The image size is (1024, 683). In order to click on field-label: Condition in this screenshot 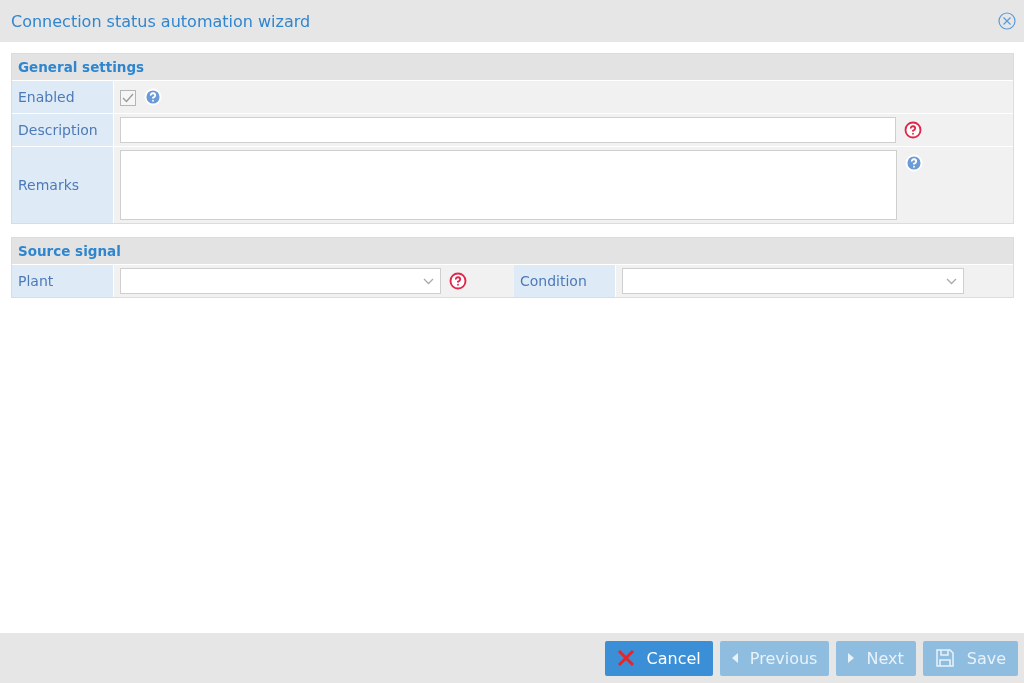, I will do `click(565, 281)`.